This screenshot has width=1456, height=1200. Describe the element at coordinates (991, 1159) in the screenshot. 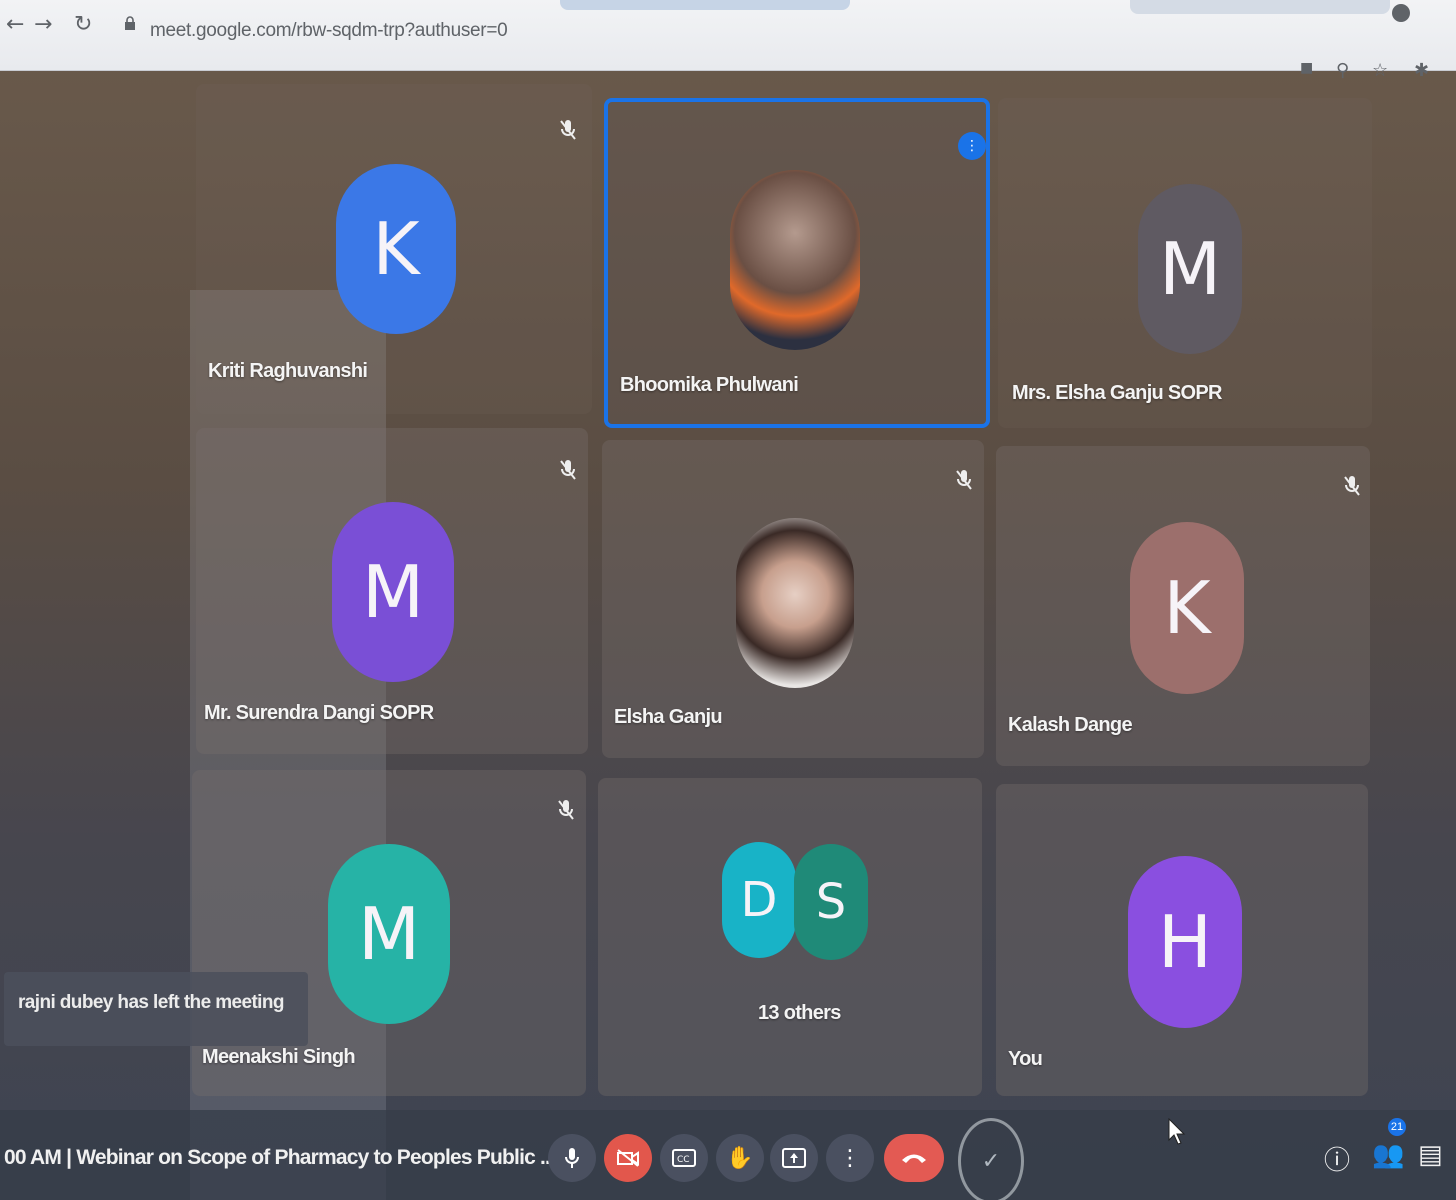

I see `checkmark-icon: ✓` at that location.